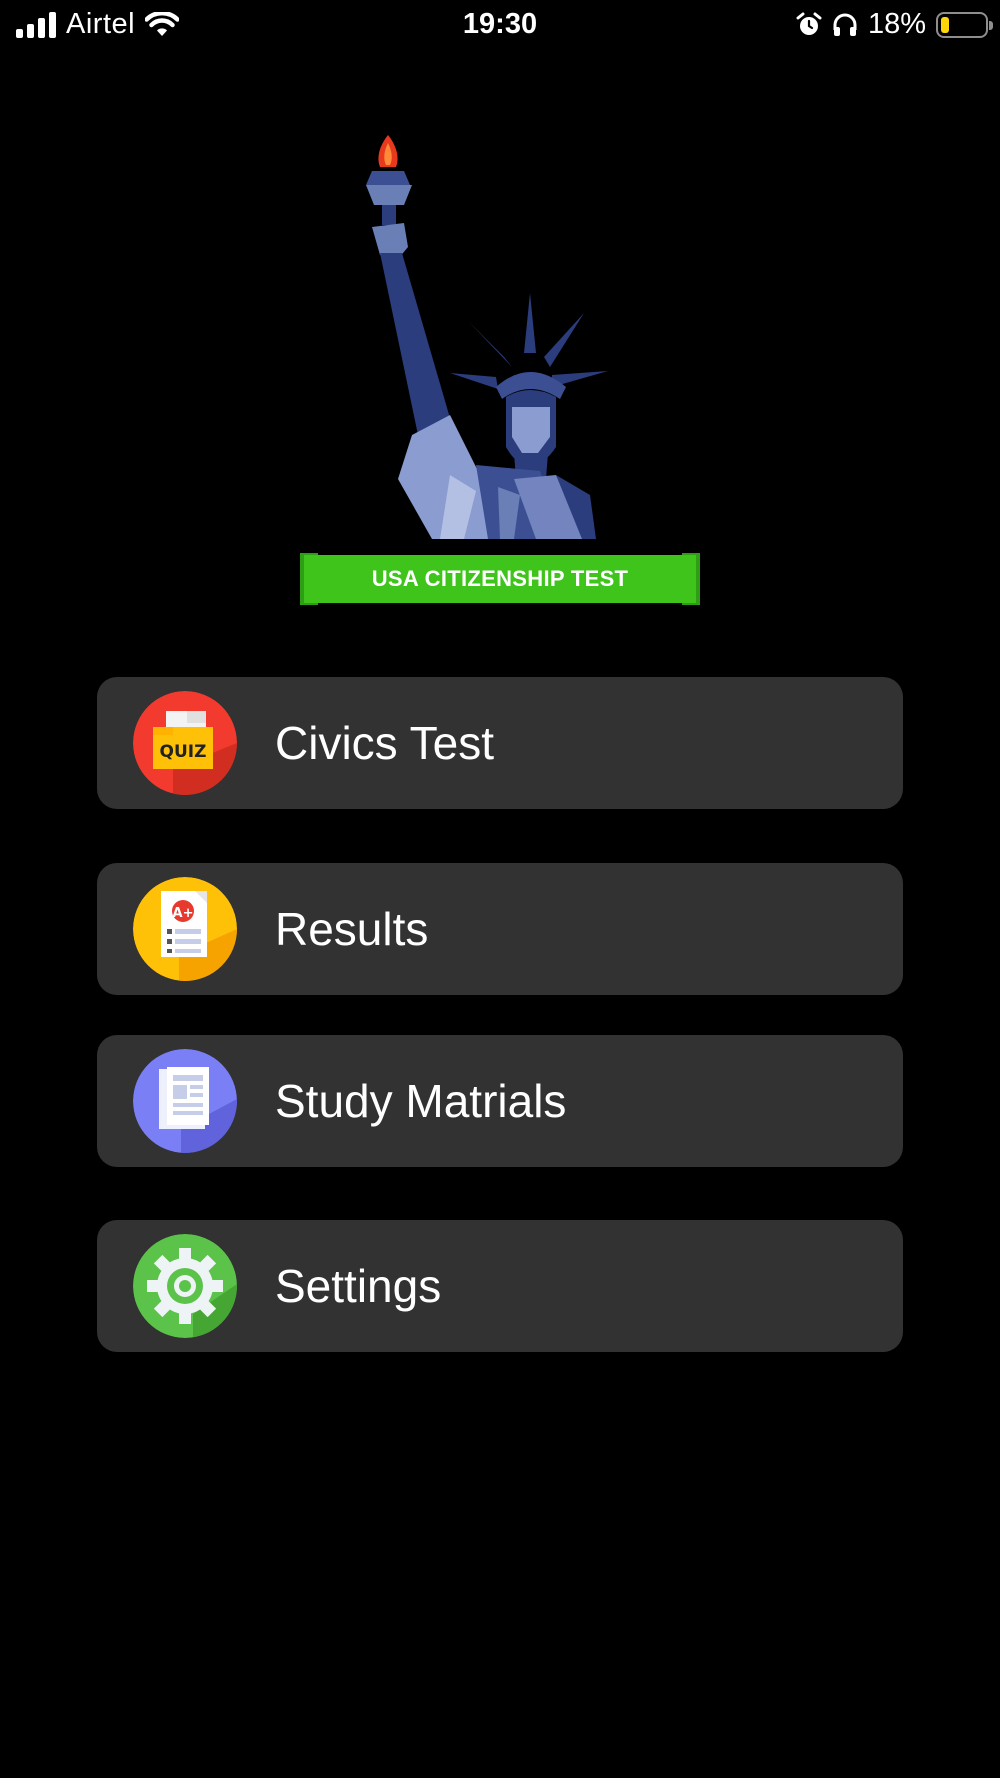  Describe the element at coordinates (183, 913) in the screenshot. I see `svg-text: A+` at that location.